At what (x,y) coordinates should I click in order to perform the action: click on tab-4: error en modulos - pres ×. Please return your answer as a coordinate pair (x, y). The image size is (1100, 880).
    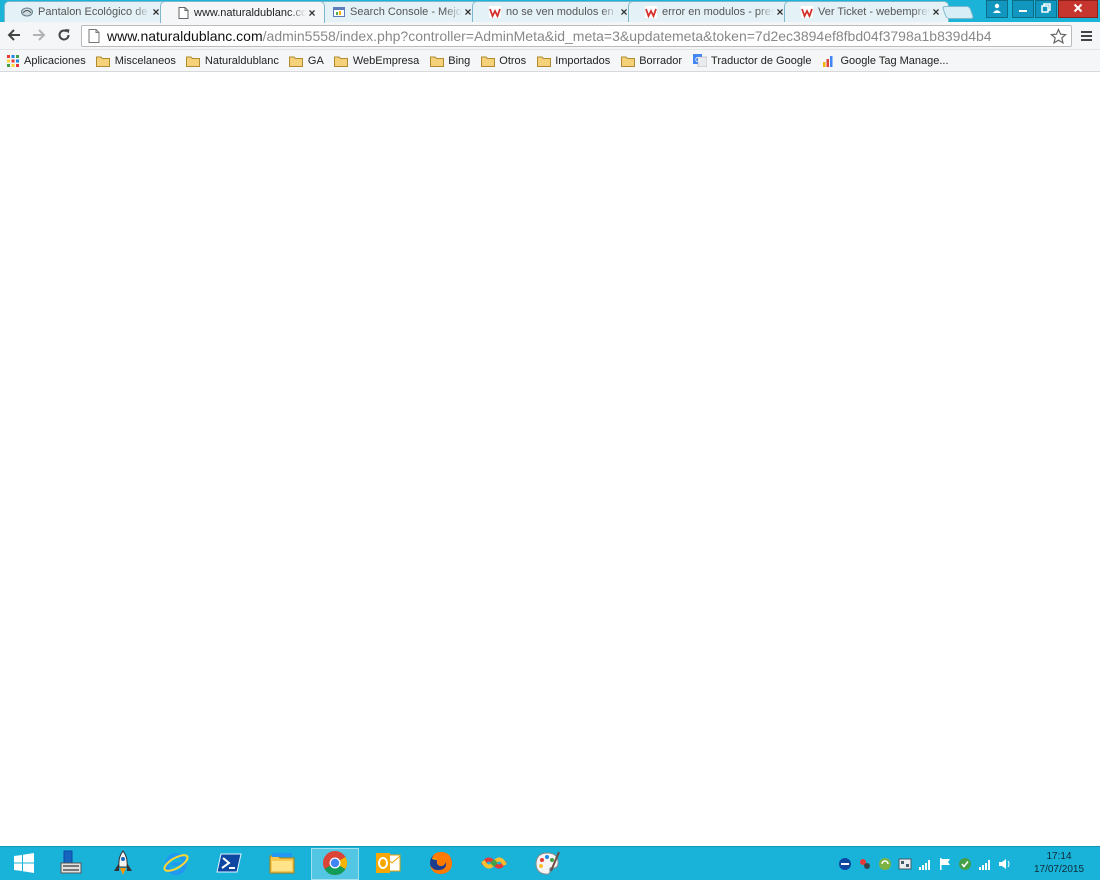
    Looking at the image, I should click on (710, 11).